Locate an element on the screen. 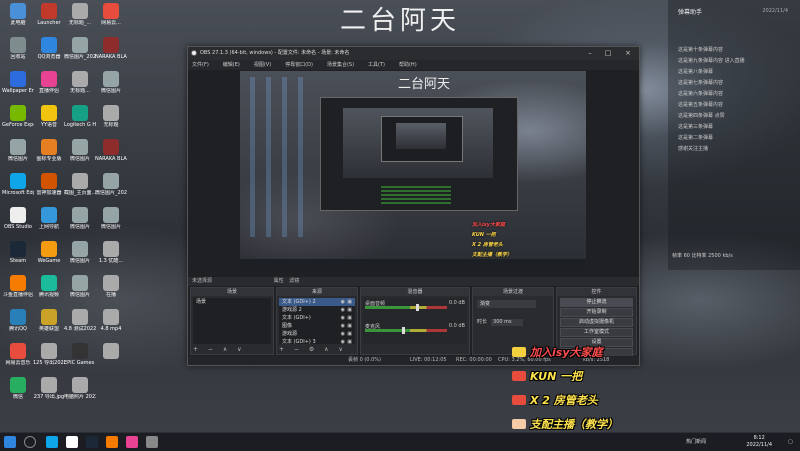 The width and height of the screenshot is (800, 451). control-button: 停止推流 is located at coordinates (596, 302).